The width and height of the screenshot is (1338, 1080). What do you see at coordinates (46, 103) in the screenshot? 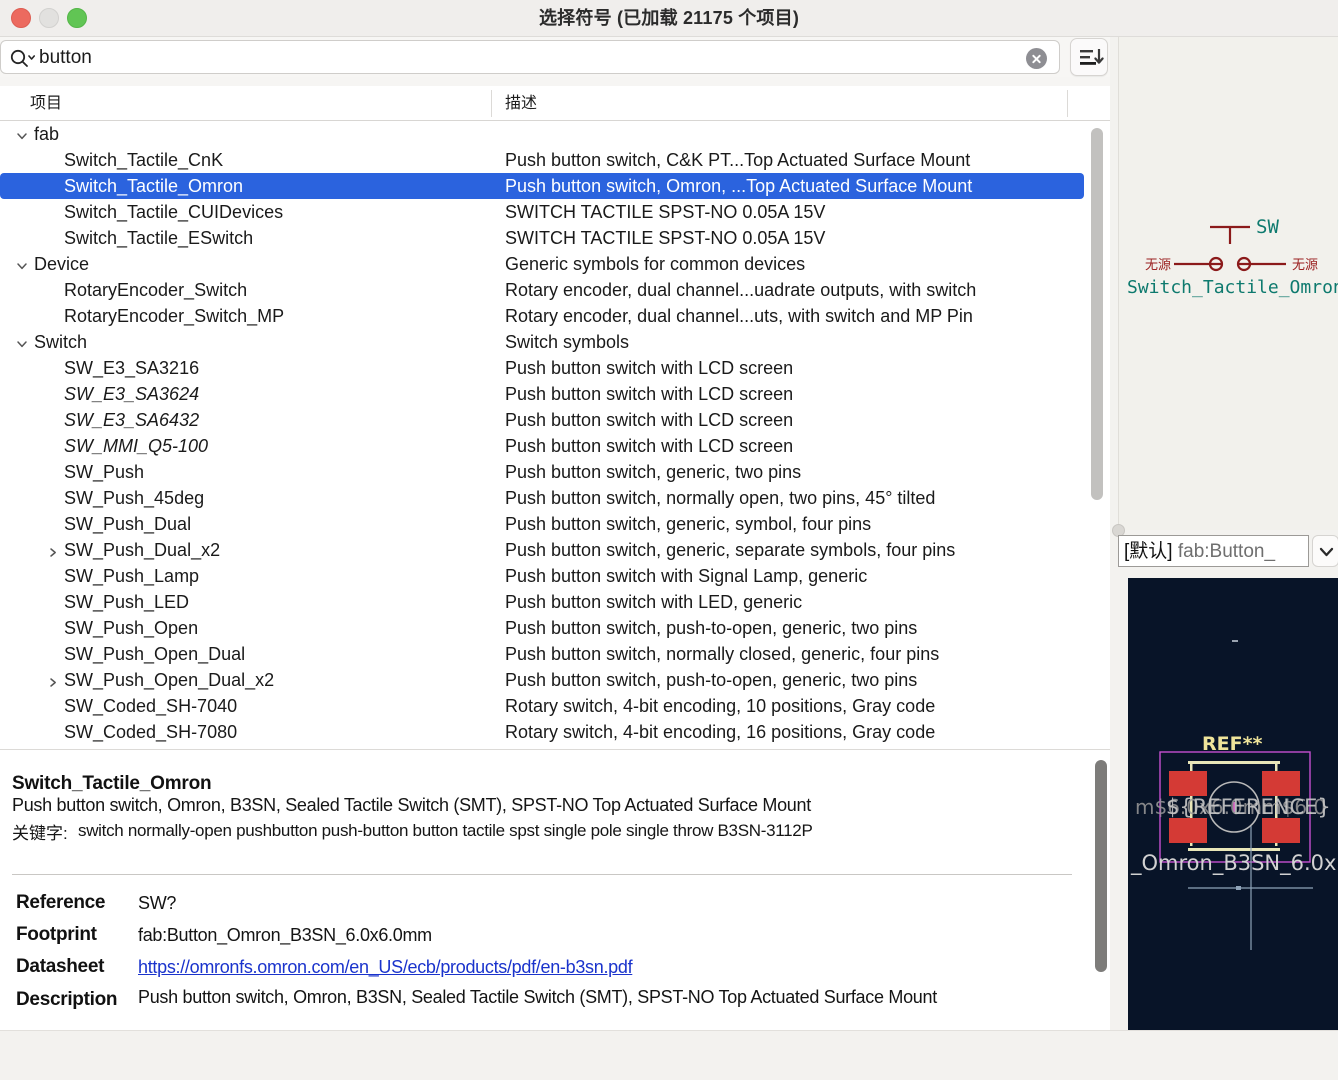
I see `column-header-item: 项目` at bounding box center [46, 103].